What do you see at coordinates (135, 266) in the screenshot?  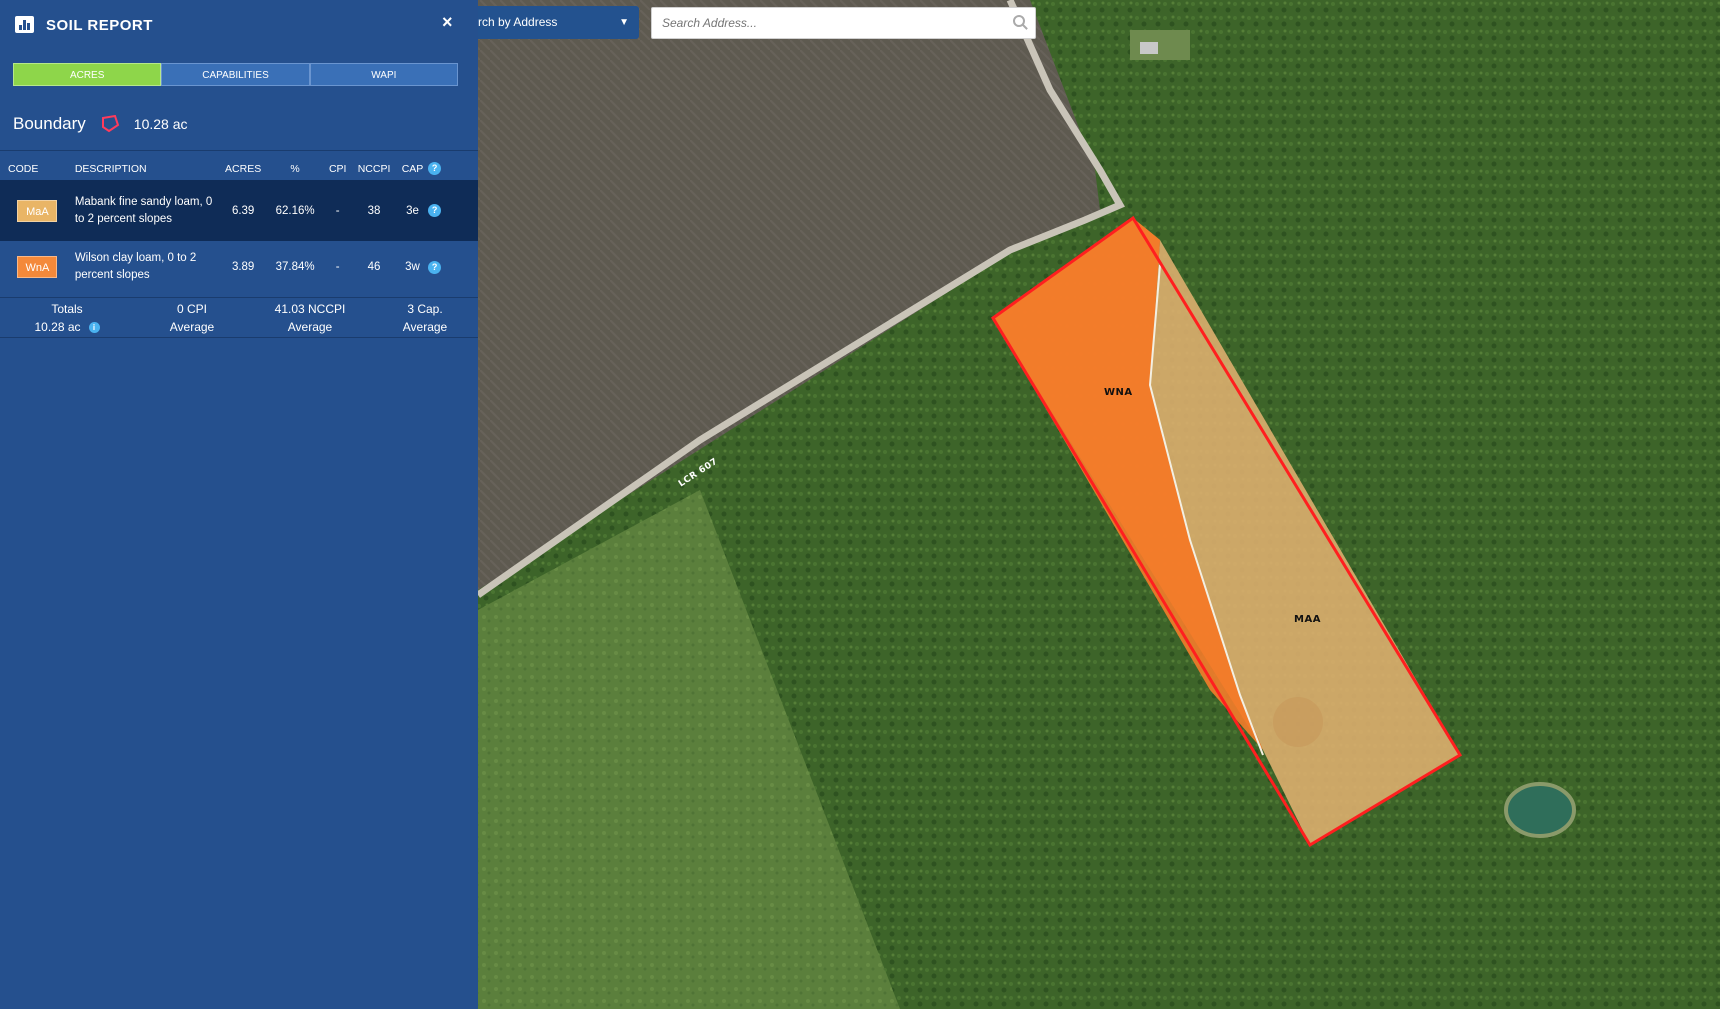 I see `soil-description: Wilson clay loam, 0 to 2 percent slopes` at bounding box center [135, 266].